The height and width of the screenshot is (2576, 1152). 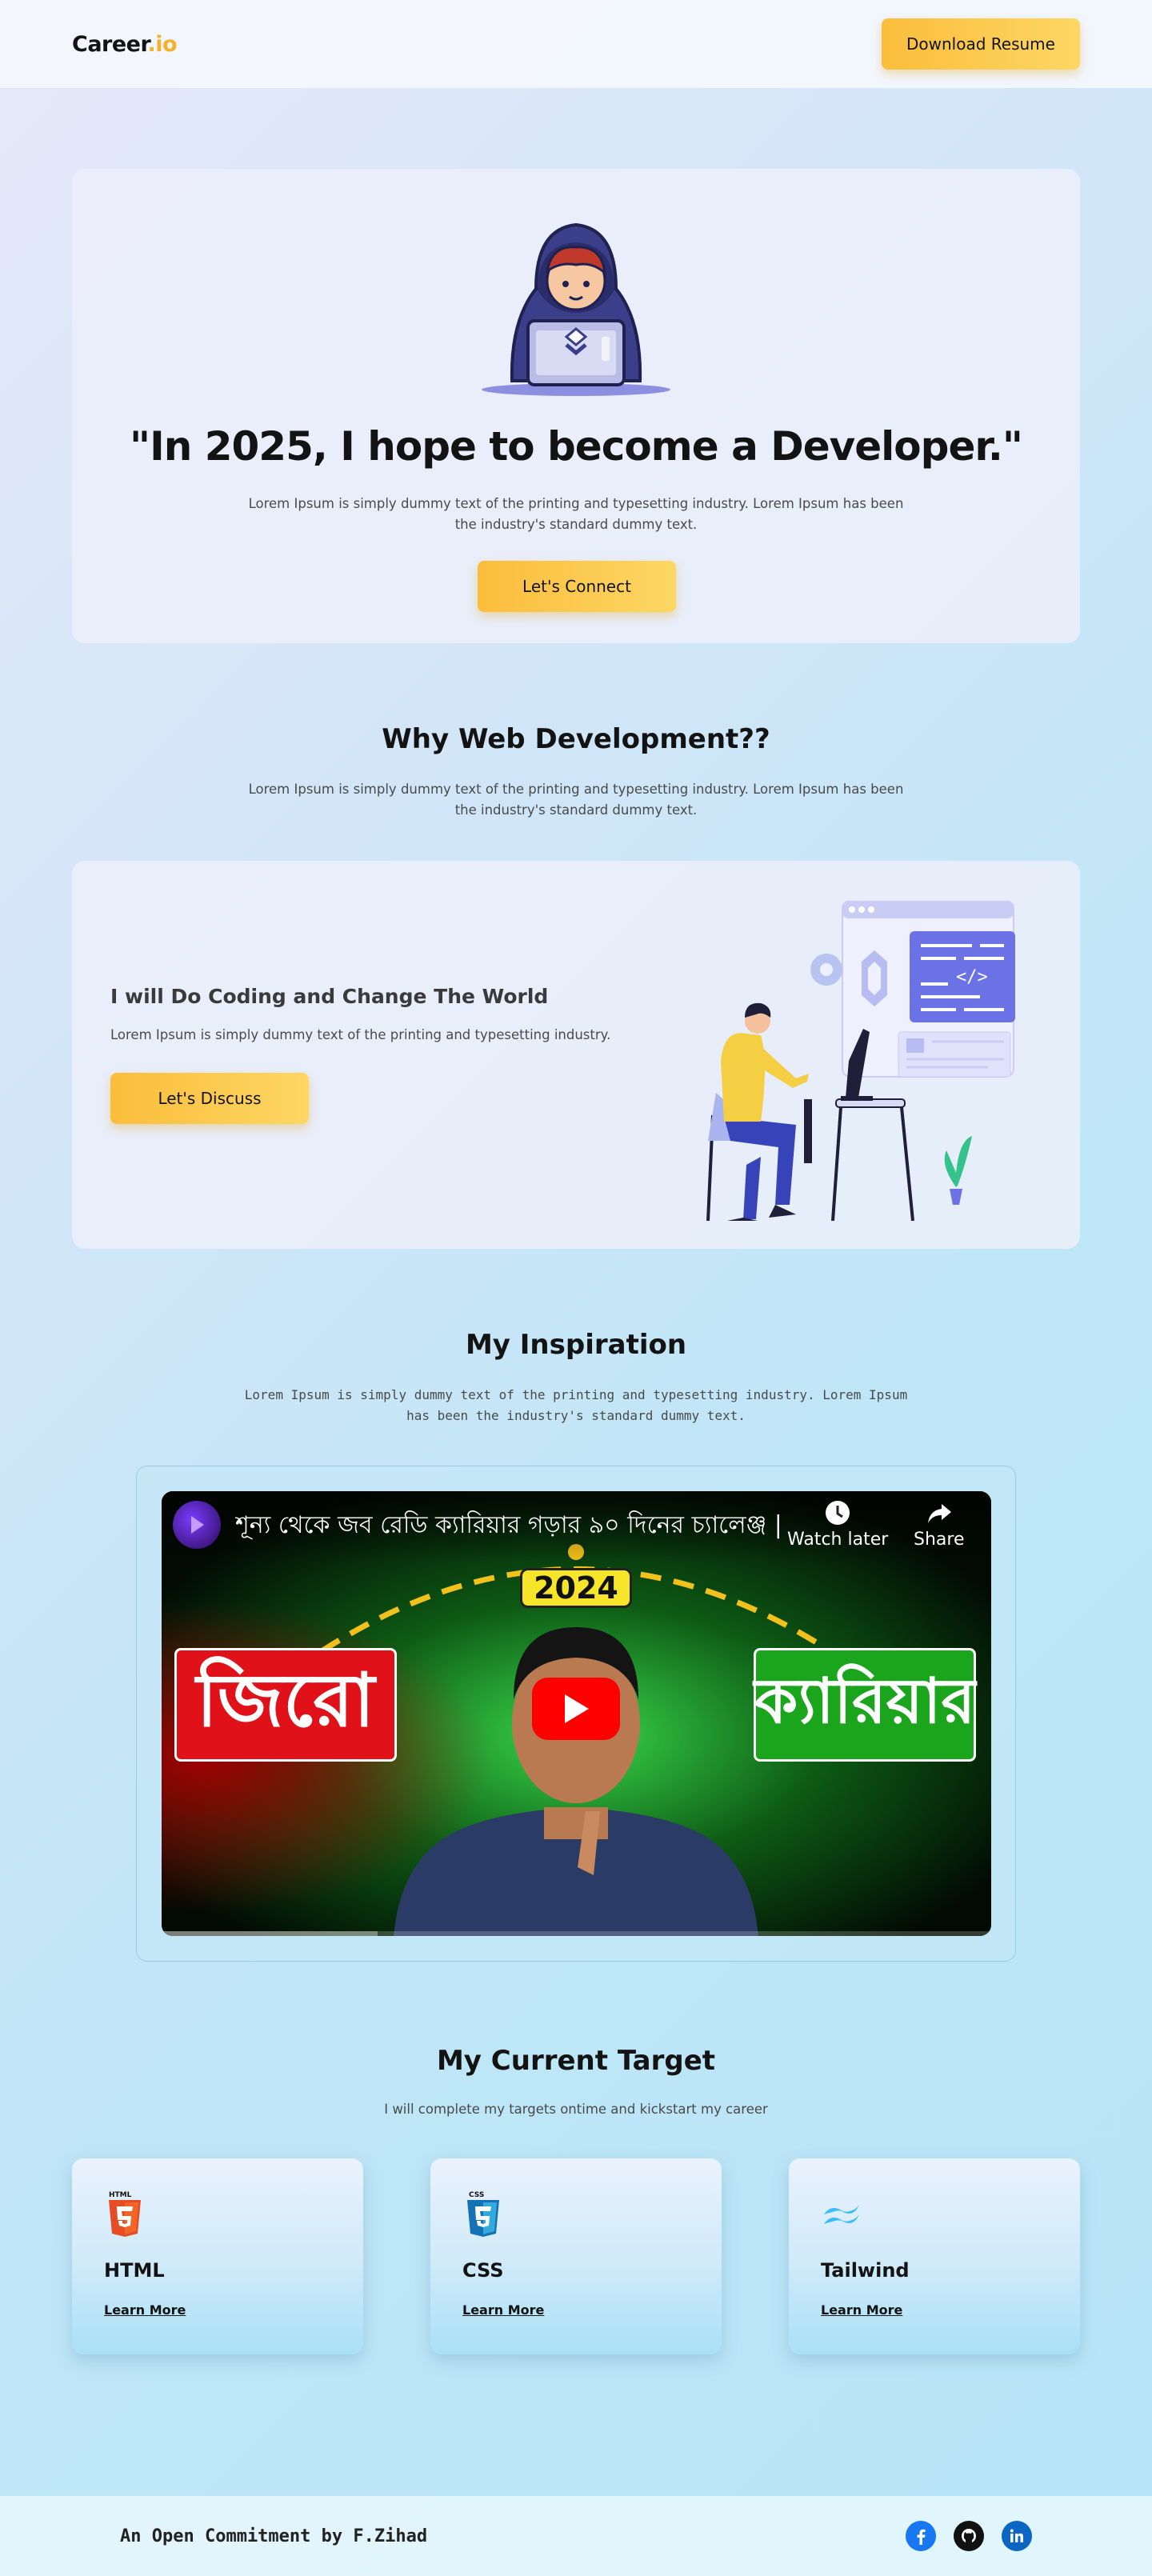 I want to click on download-resume-button: Download Resume, so click(x=981, y=44).